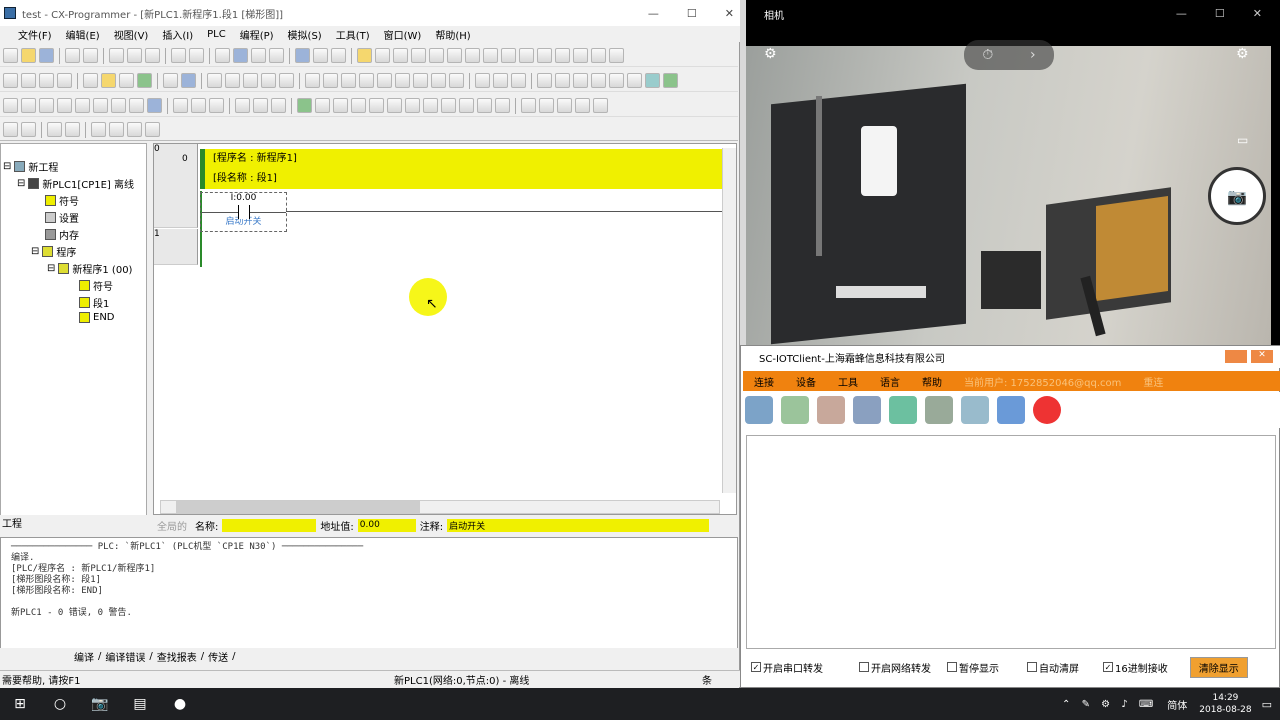 This screenshot has width=1280, height=720. What do you see at coordinates (260, 105) in the screenshot?
I see `compile-all-icon` at bounding box center [260, 105].